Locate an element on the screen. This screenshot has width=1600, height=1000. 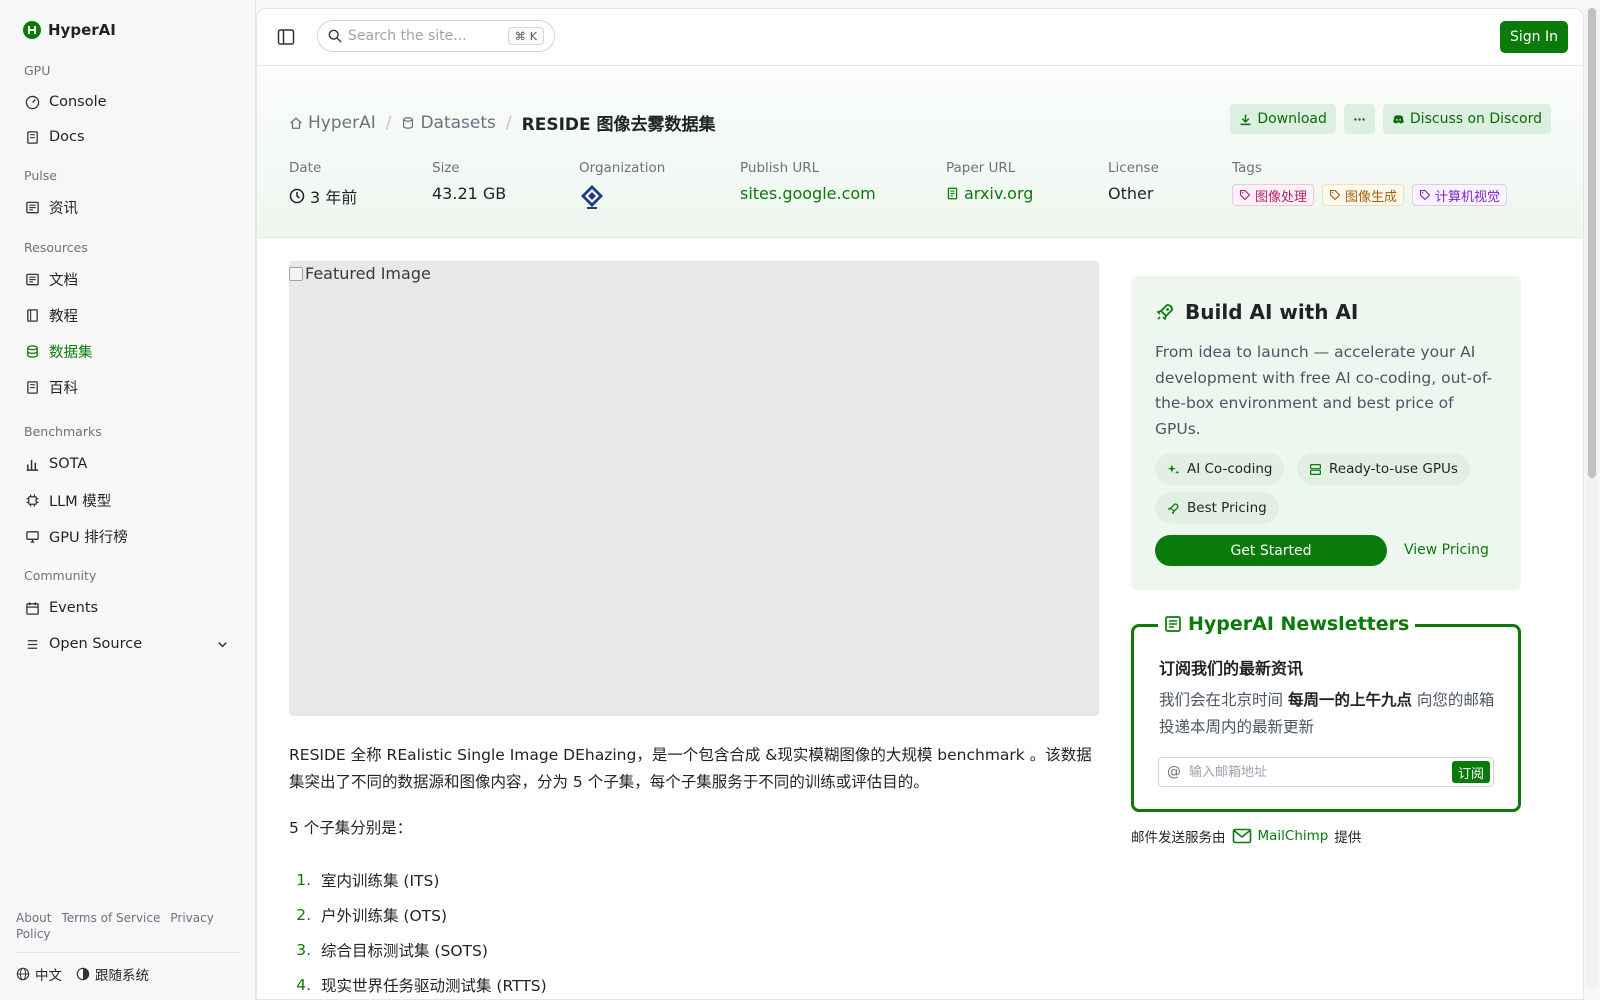
list-item-text: 现实世界任务驱动测试集 (RTTS) is located at coordinates (434, 985).